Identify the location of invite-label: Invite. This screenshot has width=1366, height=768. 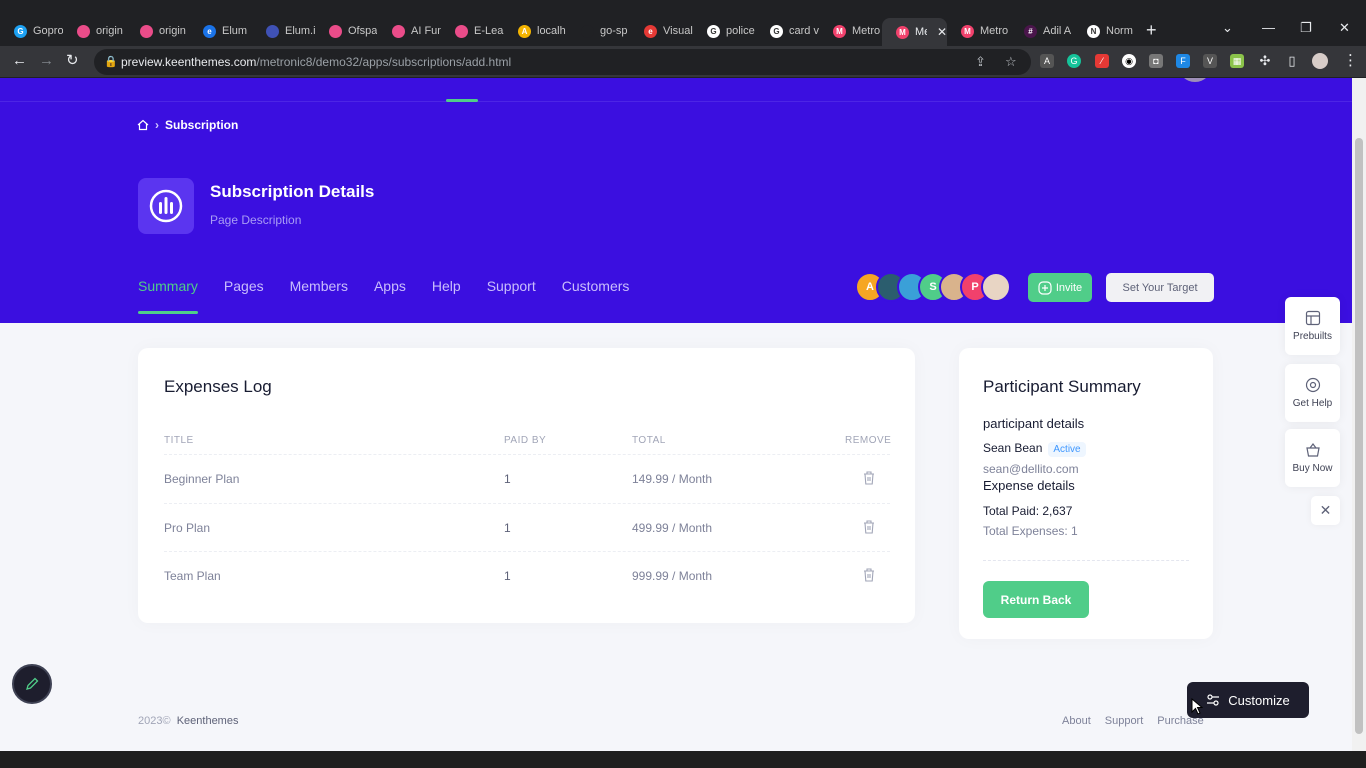
(1069, 287).